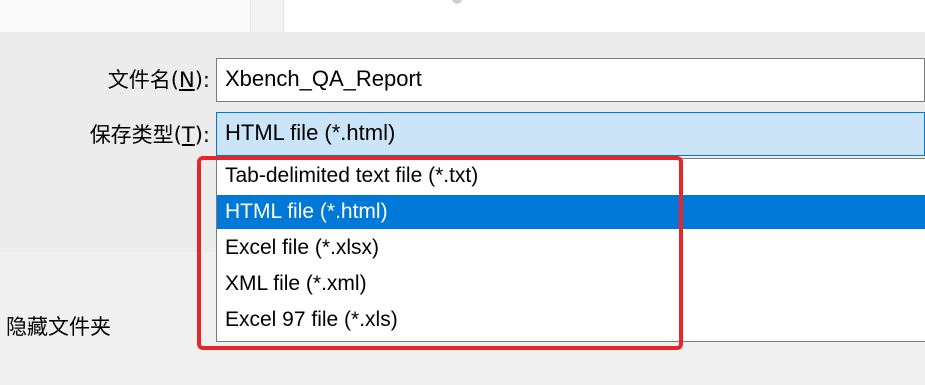 Image resolution: width=925 pixels, height=385 pixels. I want to click on save-type-select: HTML file (*.html), so click(570, 134).